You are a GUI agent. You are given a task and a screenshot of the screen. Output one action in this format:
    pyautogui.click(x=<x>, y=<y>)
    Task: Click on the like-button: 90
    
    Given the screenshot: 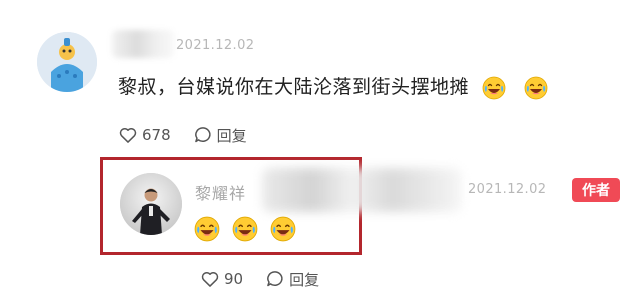 What is the action you would take?
    pyautogui.click(x=221, y=279)
    